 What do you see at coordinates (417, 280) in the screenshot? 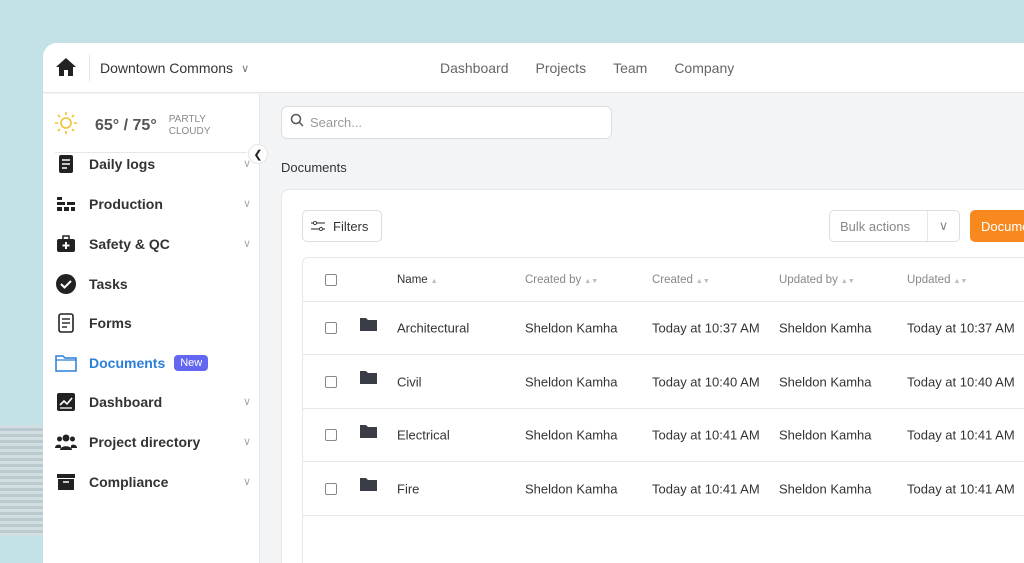
I see `column-header: Name ▲` at bounding box center [417, 280].